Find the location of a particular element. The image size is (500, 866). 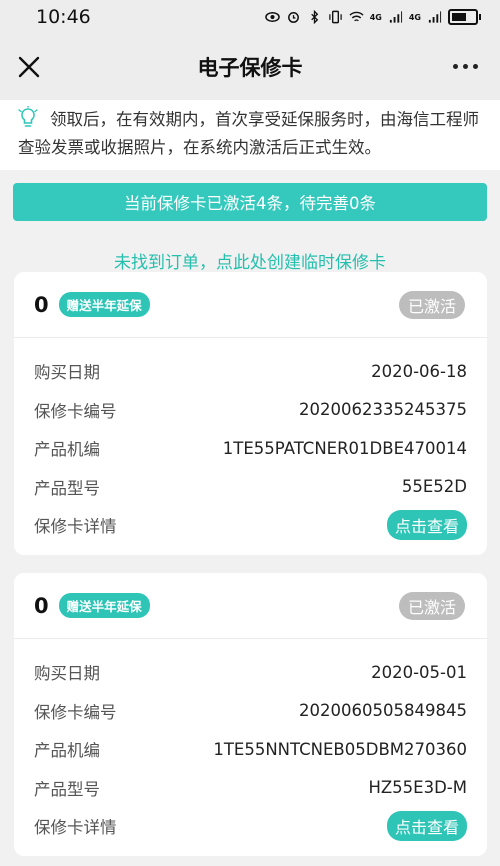

purchase-date-row: 购买日期 2020-06-18 is located at coordinates (250, 371).